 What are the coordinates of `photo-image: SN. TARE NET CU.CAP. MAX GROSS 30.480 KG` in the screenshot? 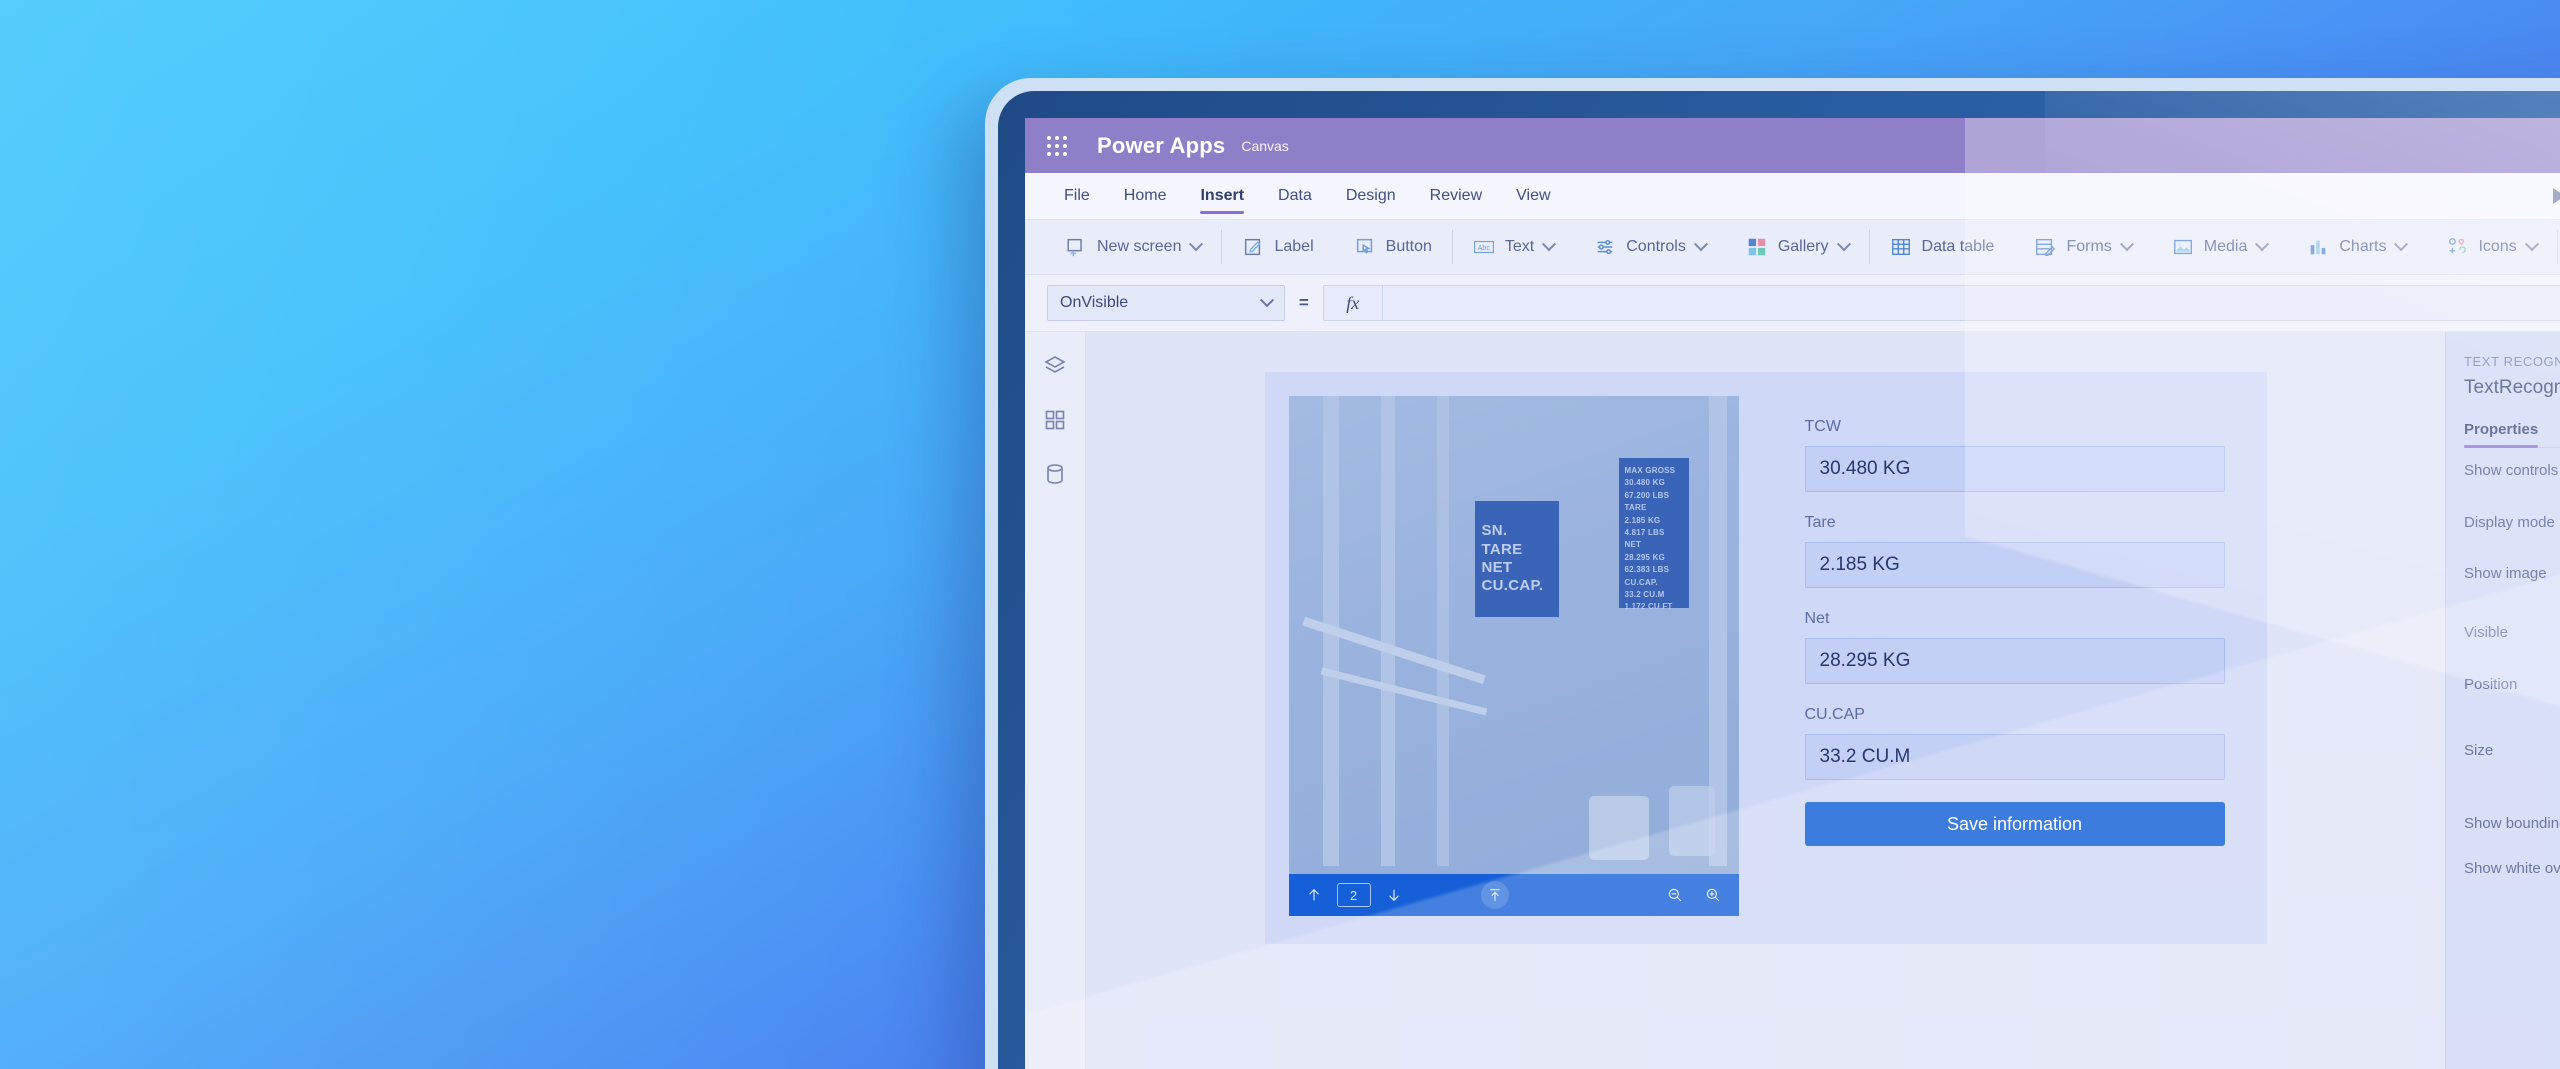 It's located at (1513, 656).